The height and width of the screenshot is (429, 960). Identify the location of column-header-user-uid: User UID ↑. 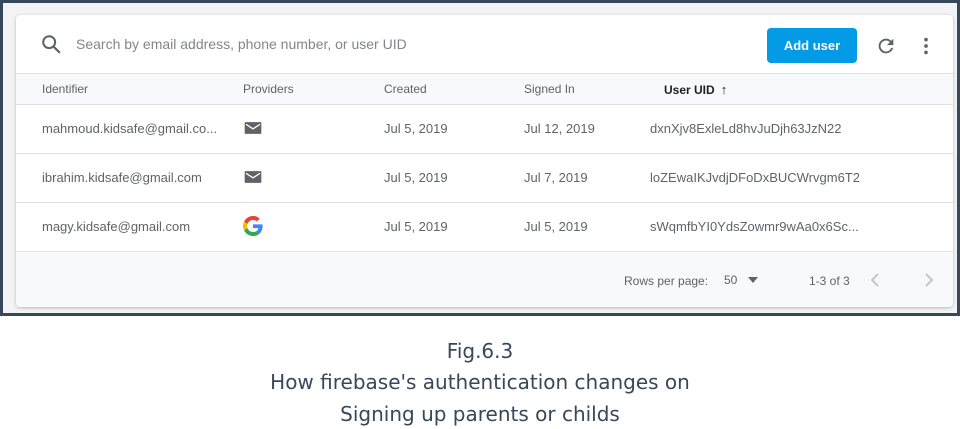
(695, 89).